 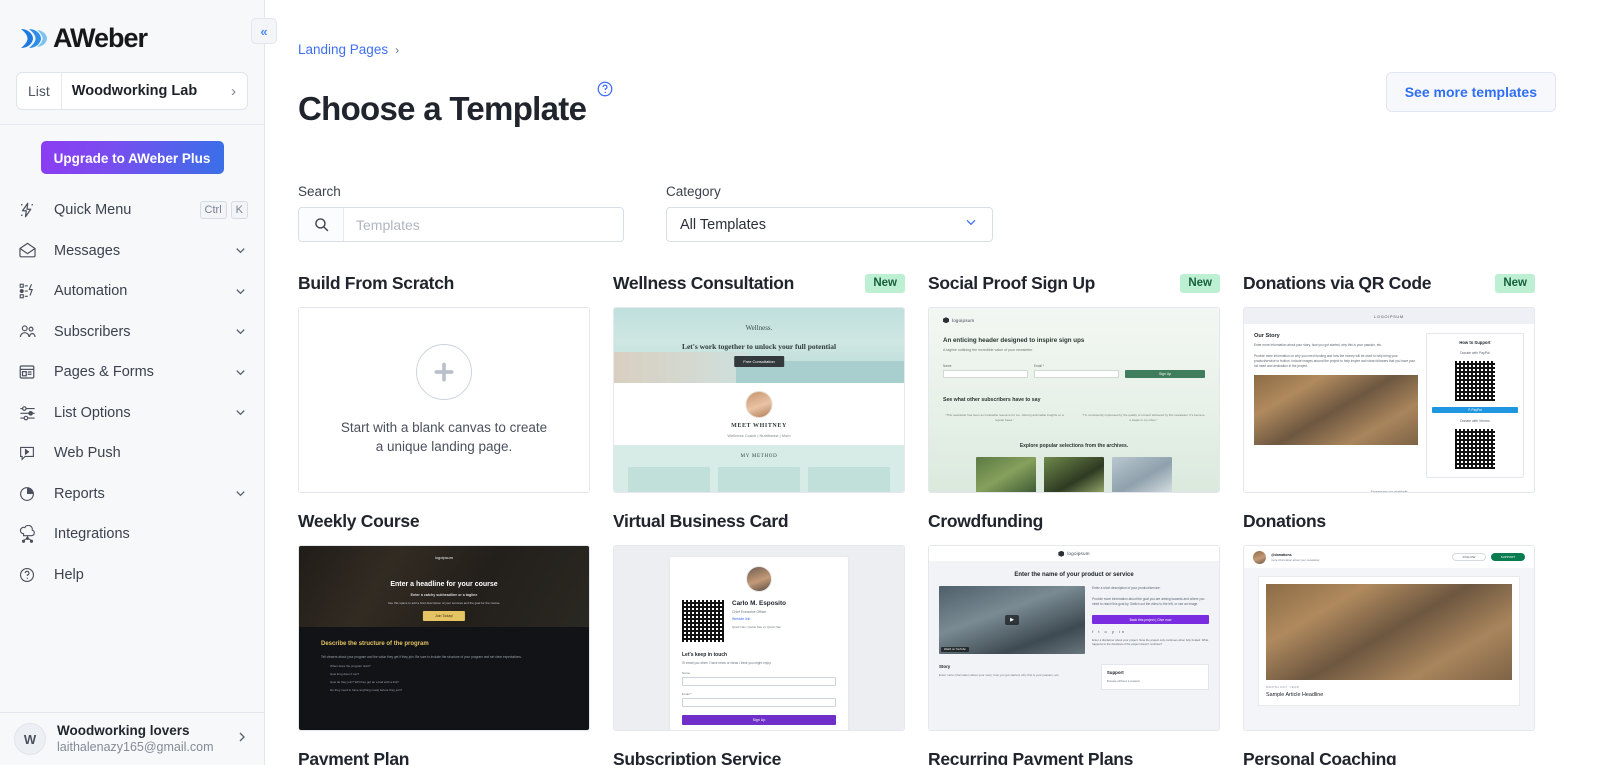 What do you see at coordinates (444, 585) in the screenshot?
I see `preview-headline: Enter a headline for your course` at bounding box center [444, 585].